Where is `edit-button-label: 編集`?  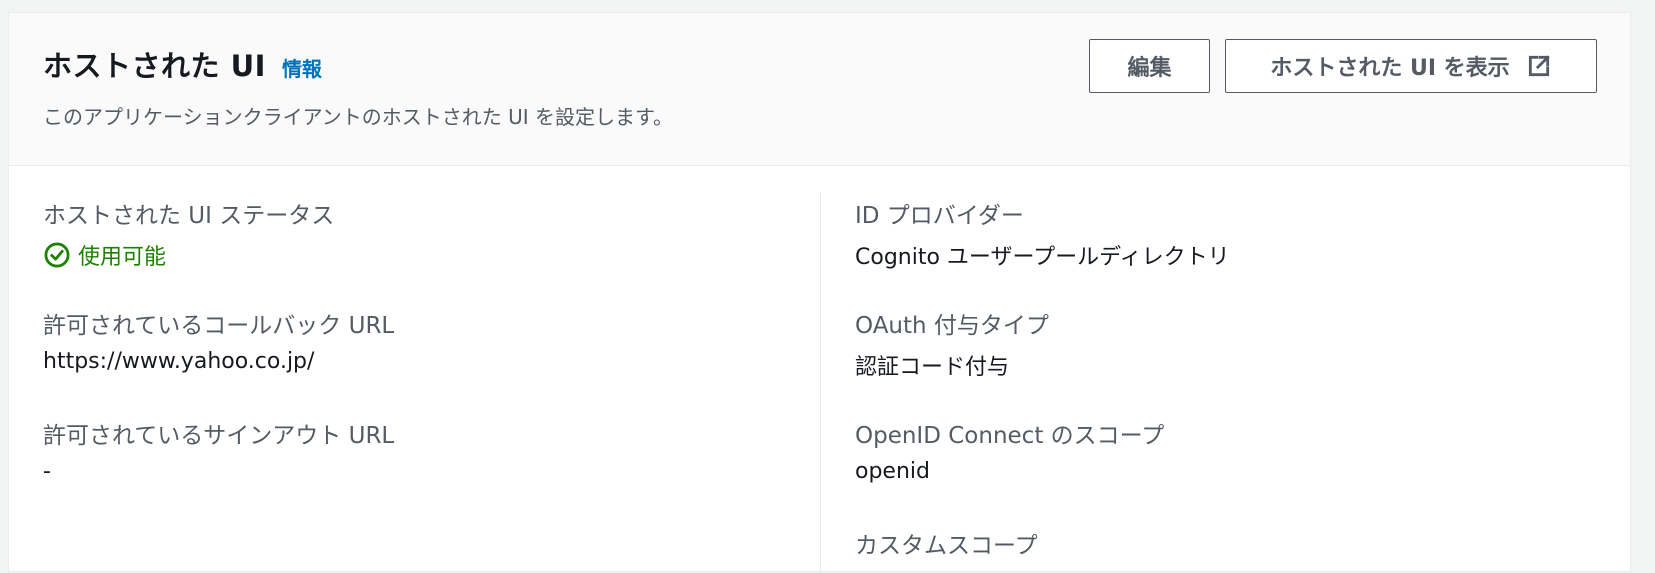 edit-button-label: 編集 is located at coordinates (1149, 68).